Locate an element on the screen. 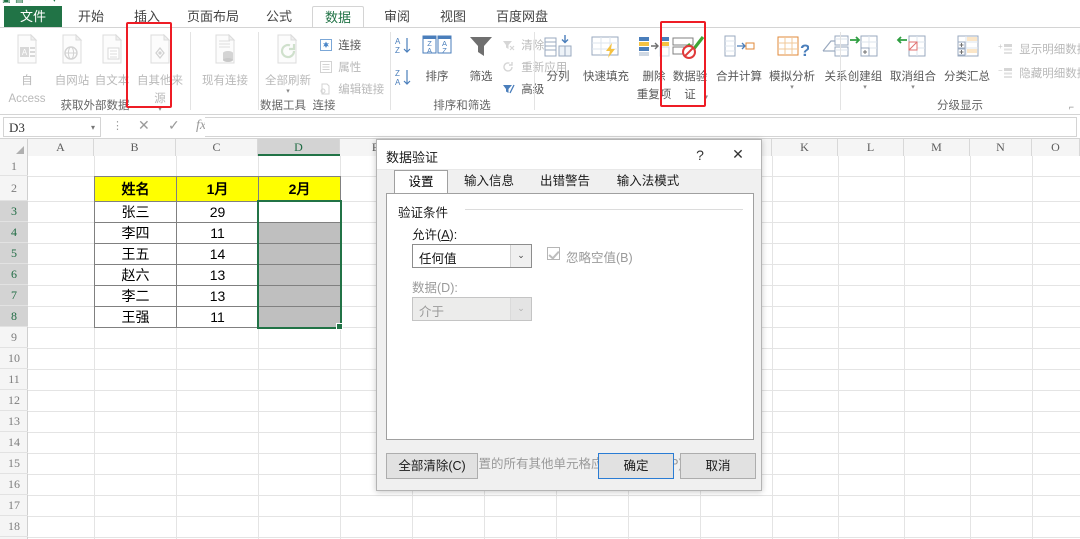 This screenshot has width=1080, height=539. row-header-14: 14 is located at coordinates (14, 442).